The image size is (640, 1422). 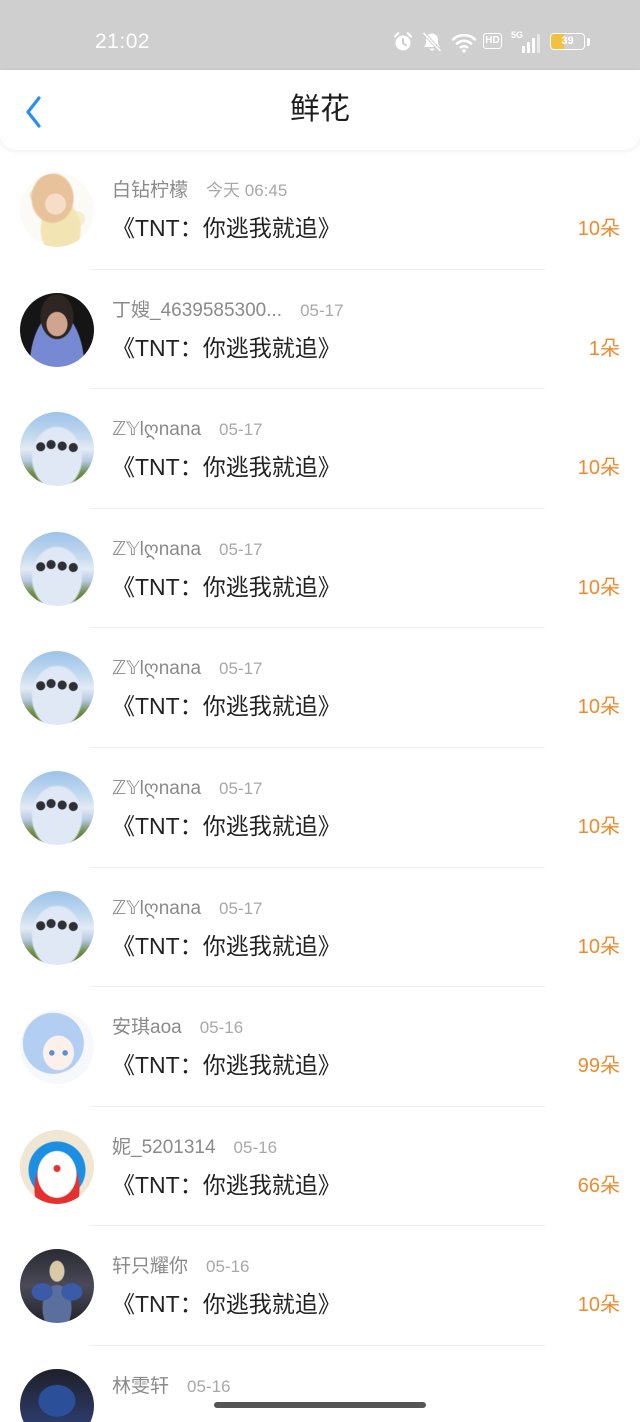 I want to click on page-title: 鲜花, so click(x=320, y=109).